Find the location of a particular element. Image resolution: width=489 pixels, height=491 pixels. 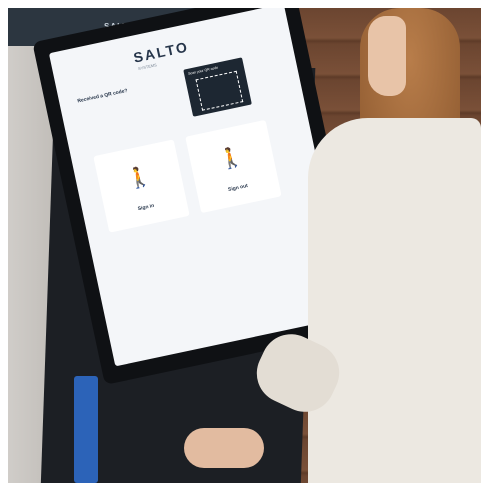

qr-box-label: Scan your QR code is located at coordinates (203, 70).